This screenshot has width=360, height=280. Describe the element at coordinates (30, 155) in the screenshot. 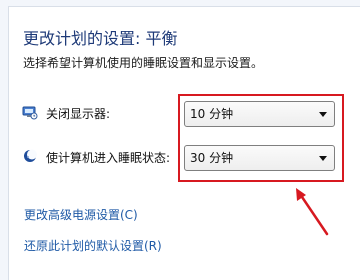

I see `moon-icon` at that location.